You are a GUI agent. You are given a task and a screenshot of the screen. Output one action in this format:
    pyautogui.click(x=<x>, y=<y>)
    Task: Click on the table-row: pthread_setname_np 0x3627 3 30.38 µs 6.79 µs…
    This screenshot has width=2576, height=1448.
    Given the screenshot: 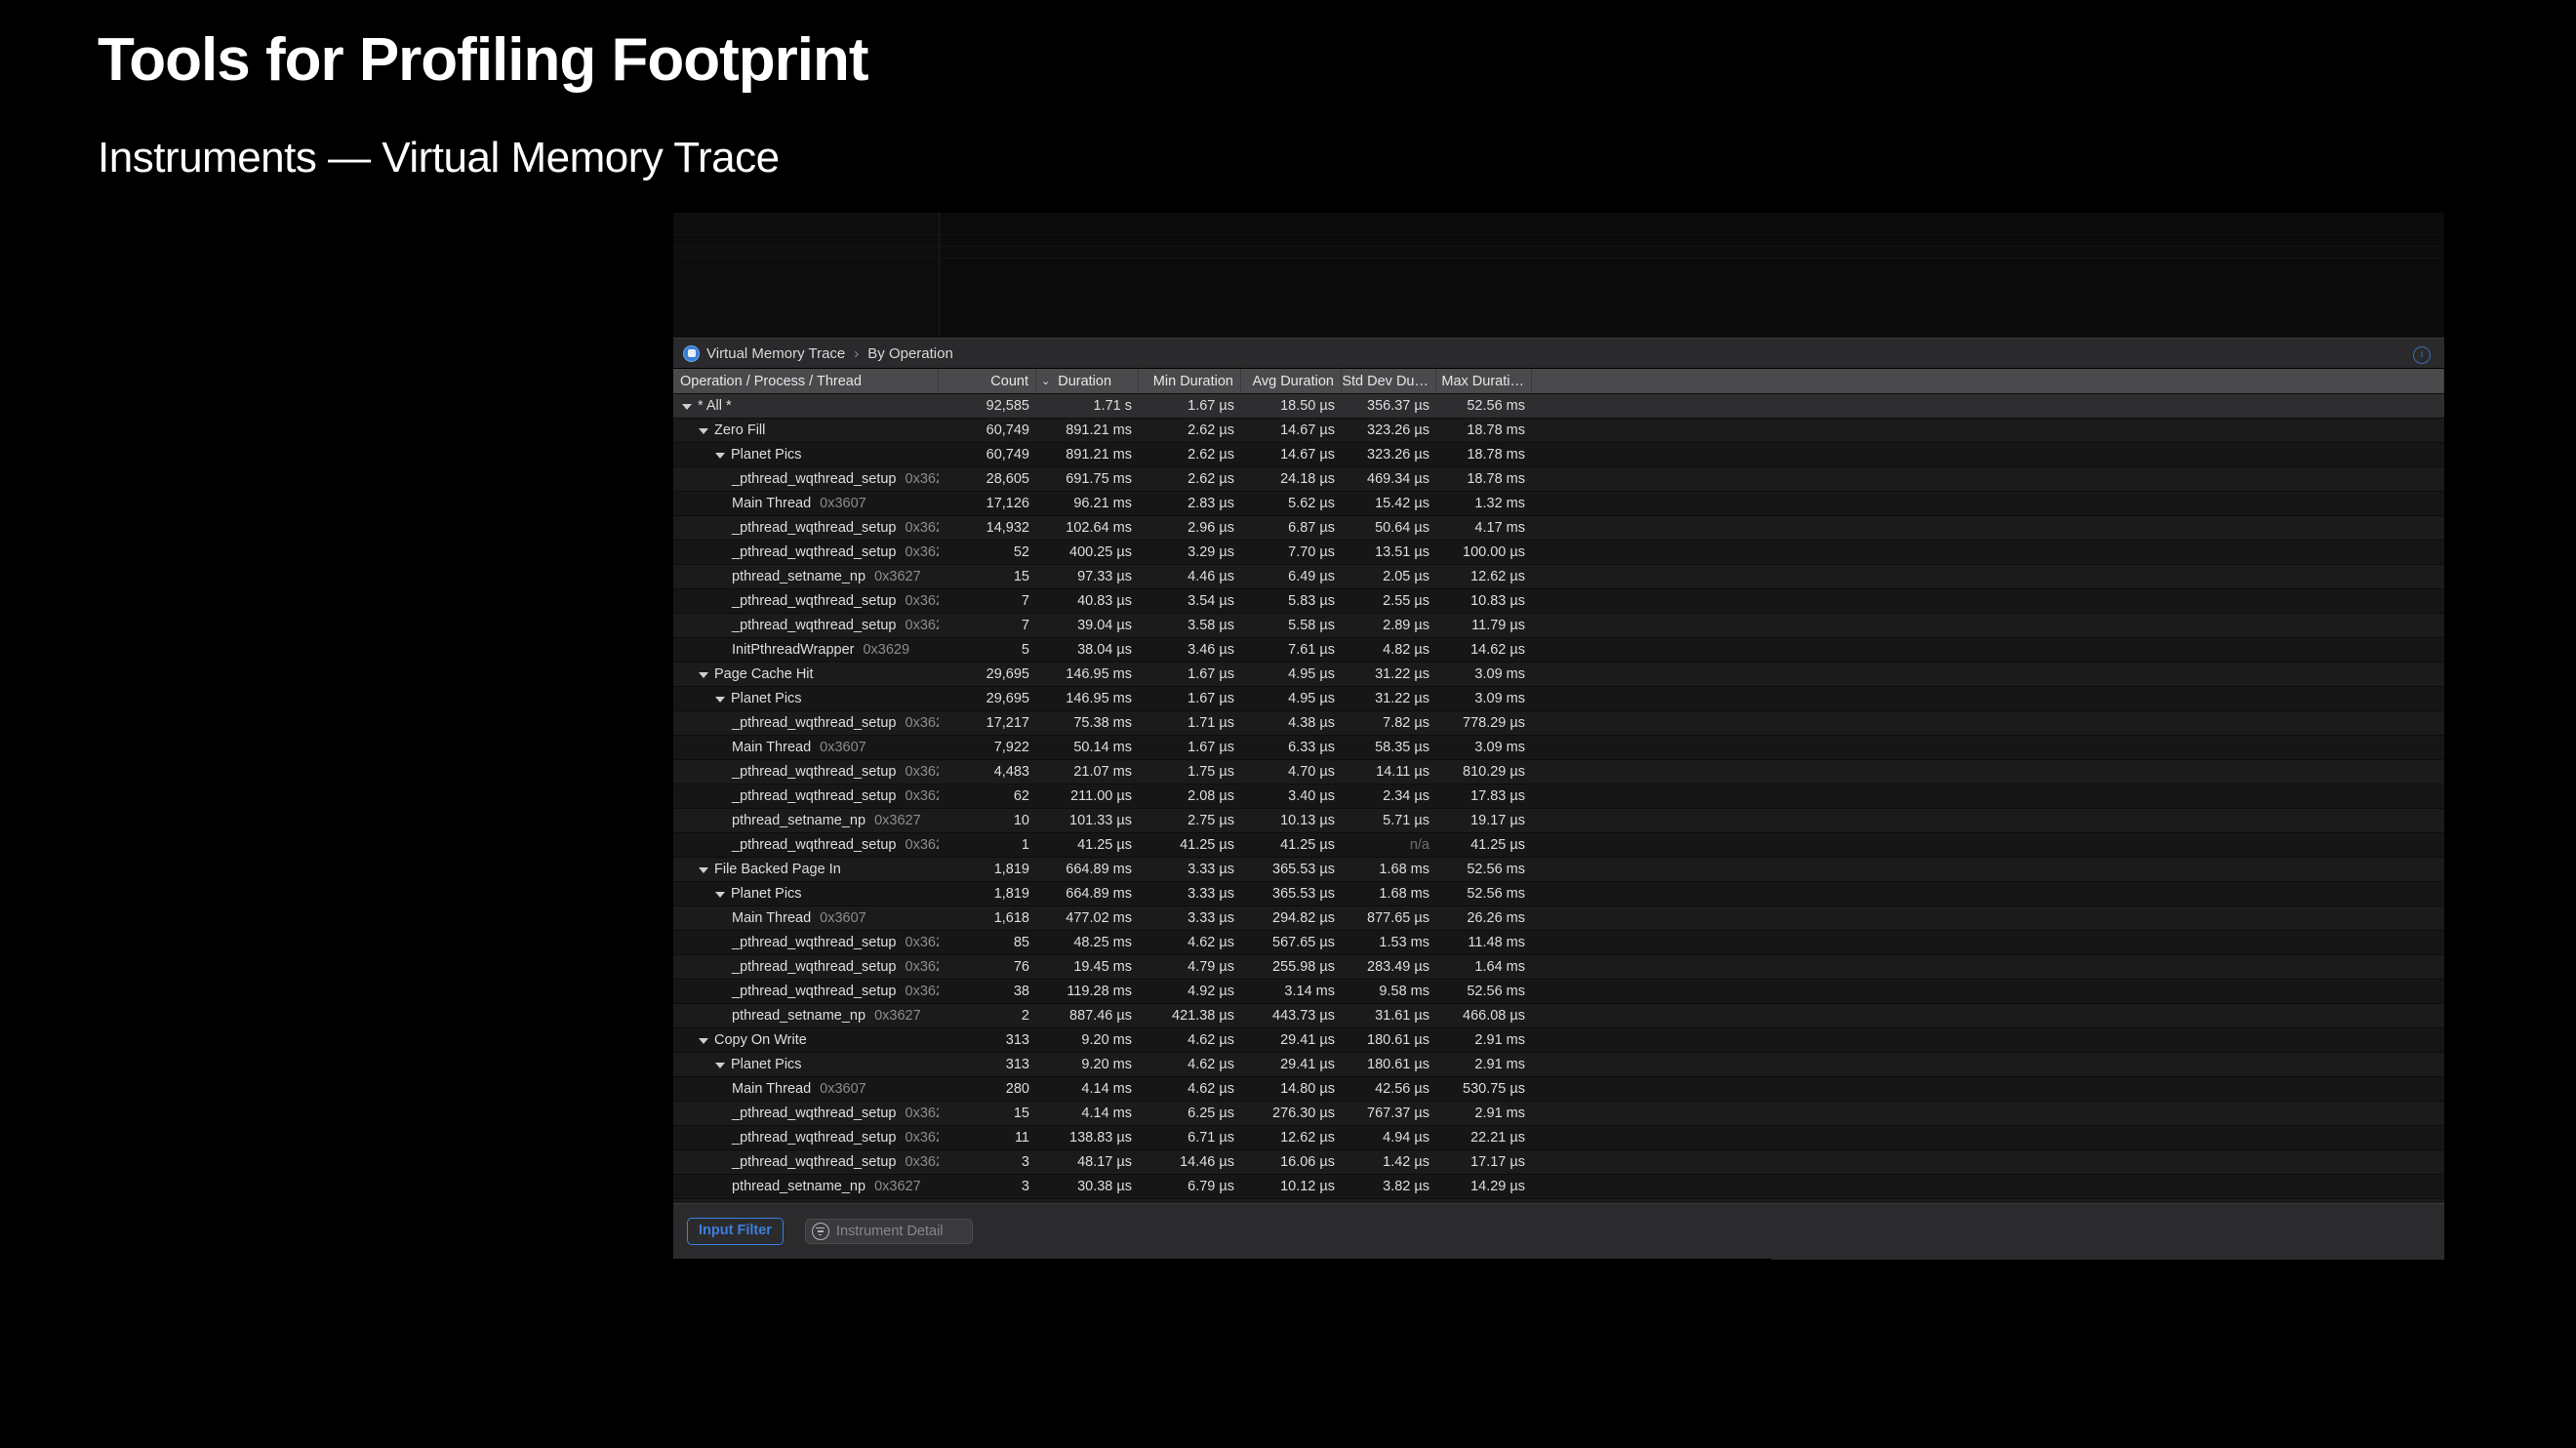 What is the action you would take?
    pyautogui.click(x=1558, y=1187)
    